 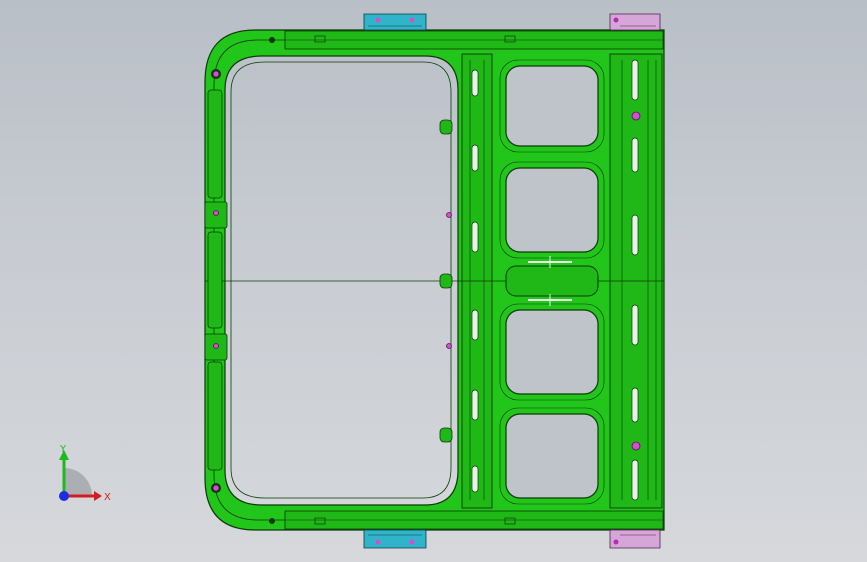 I want to click on y-axis-label: Y, so click(x=63, y=449).